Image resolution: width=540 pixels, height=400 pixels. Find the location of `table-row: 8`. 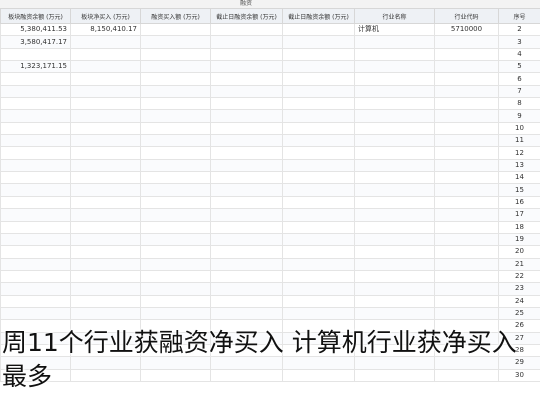

table-row: 8 is located at coordinates (270, 104).